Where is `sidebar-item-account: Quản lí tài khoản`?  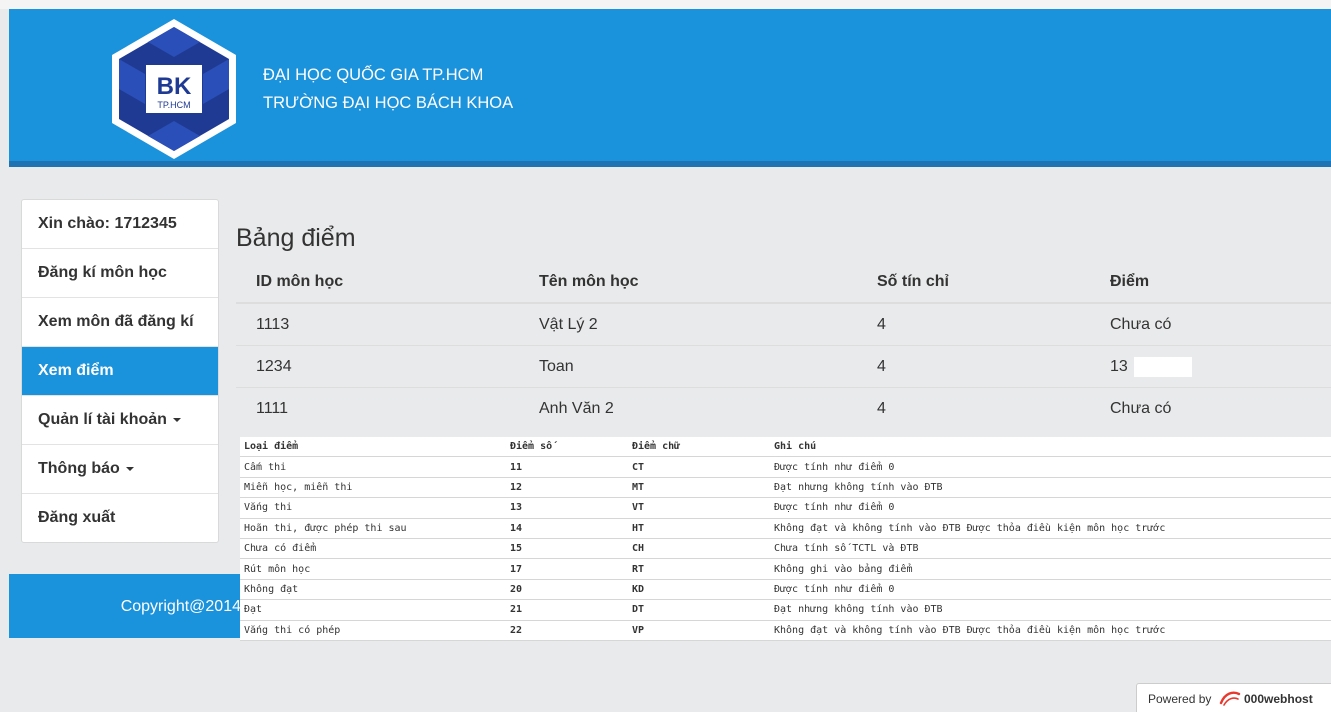 sidebar-item-account: Quản lí tài khoản is located at coordinates (120, 420).